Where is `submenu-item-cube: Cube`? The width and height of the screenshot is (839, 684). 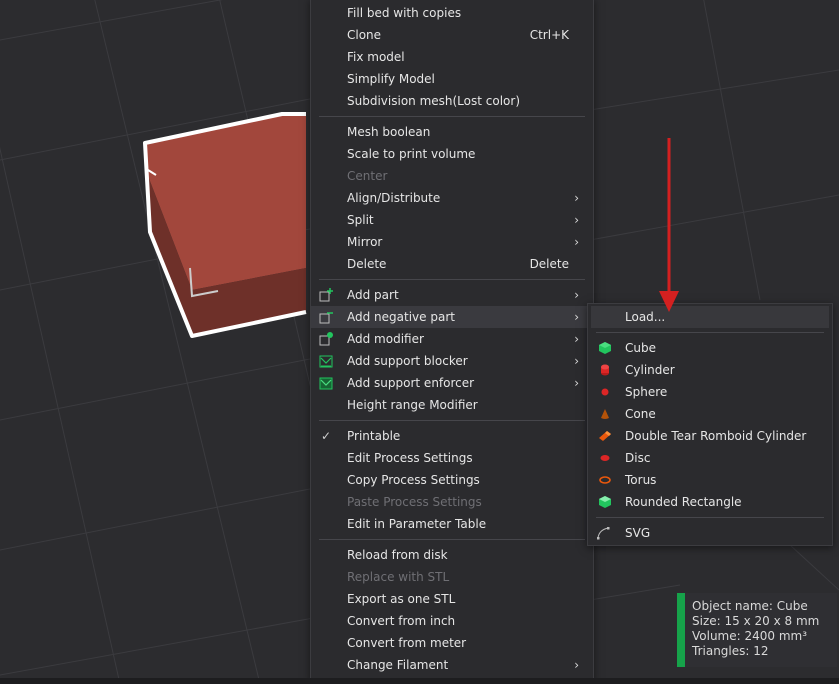
submenu-item-cube: Cube is located at coordinates (710, 348).